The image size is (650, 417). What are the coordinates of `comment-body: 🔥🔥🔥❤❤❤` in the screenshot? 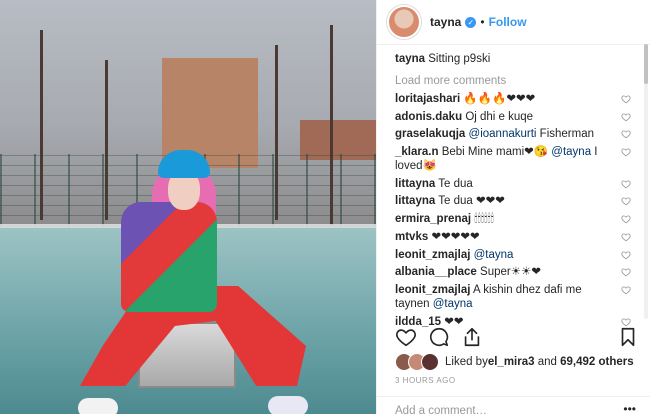 It's located at (499, 99).